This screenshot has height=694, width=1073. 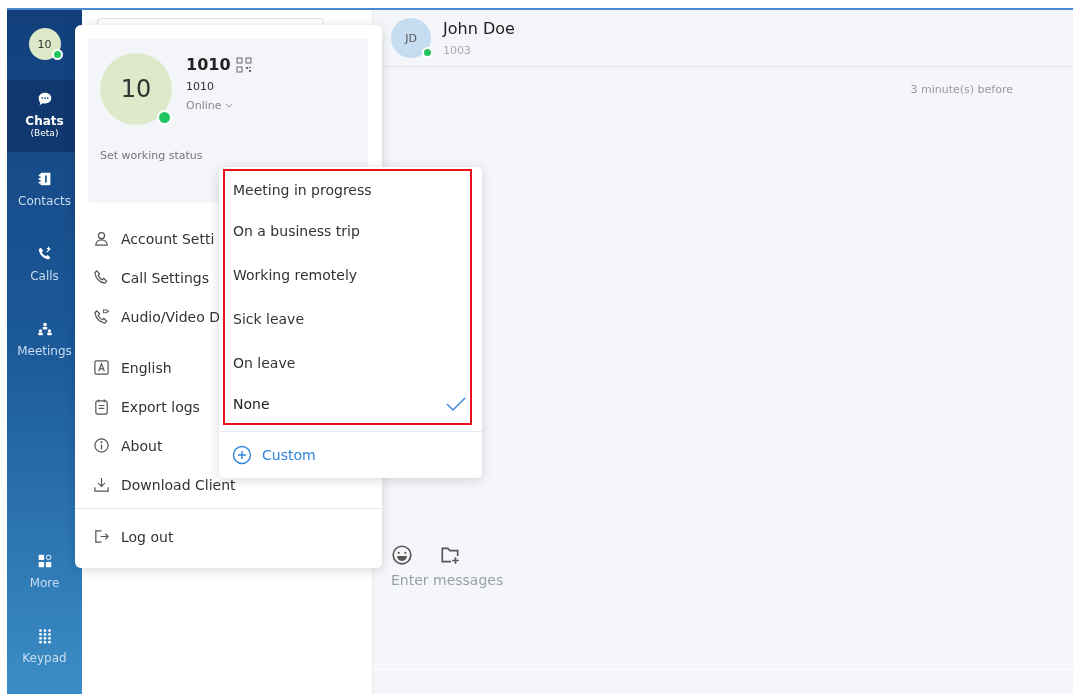 I want to click on avatar-initials: JD, so click(x=411, y=38).